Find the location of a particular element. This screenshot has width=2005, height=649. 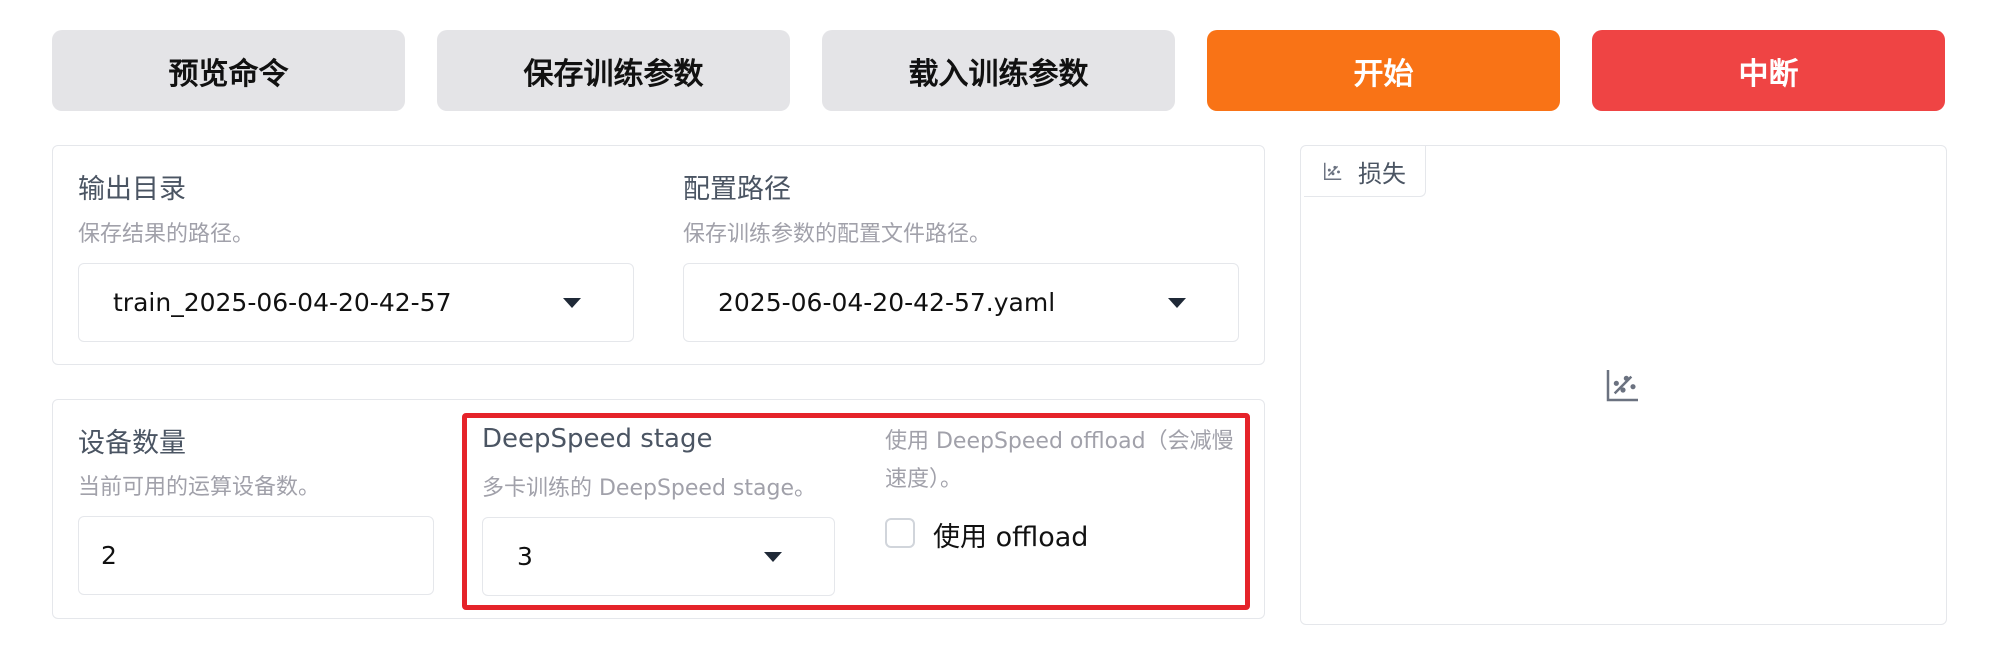

ds-offload-checkbox-label: 使用 offload is located at coordinates (1010, 534).